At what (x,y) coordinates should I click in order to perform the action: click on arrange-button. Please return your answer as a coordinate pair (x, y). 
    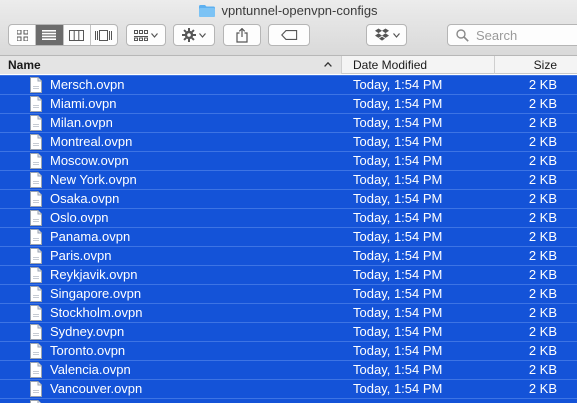
    Looking at the image, I should click on (146, 35).